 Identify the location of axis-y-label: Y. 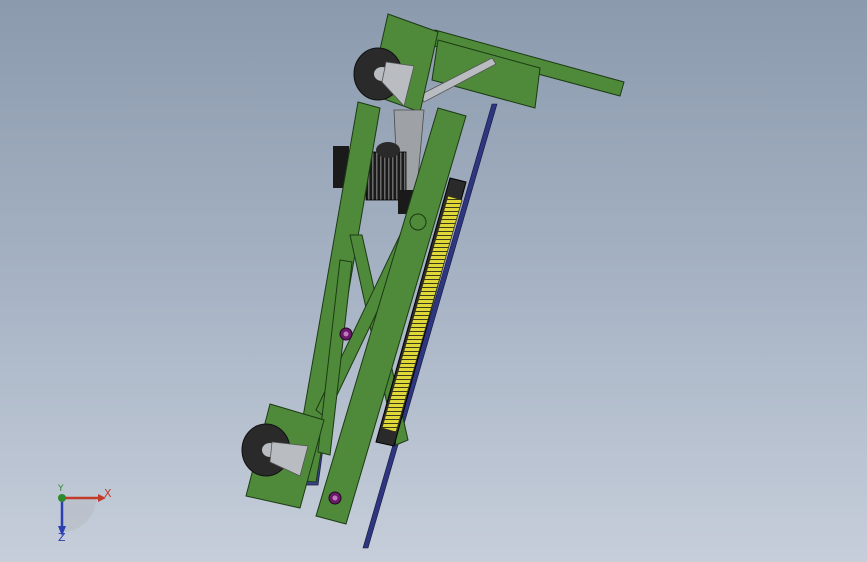
(61, 489).